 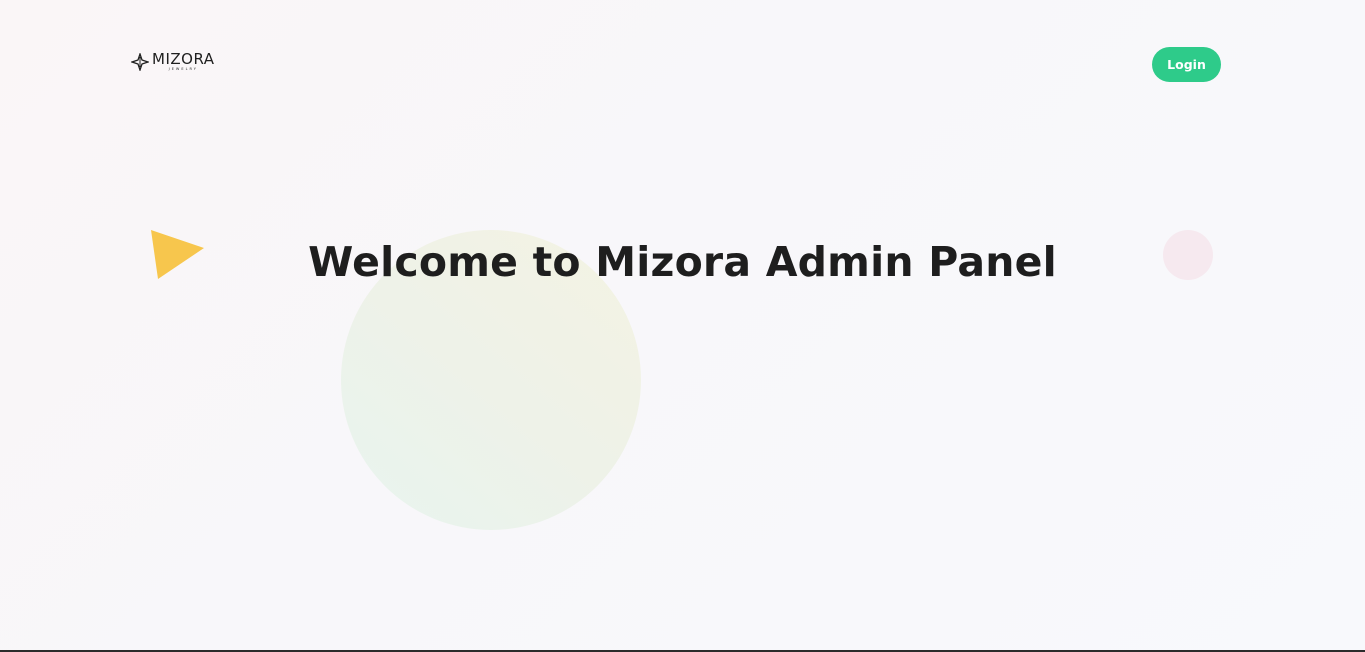 I want to click on brand-wordmark: MIZORA JEWELRY, so click(x=183, y=62).